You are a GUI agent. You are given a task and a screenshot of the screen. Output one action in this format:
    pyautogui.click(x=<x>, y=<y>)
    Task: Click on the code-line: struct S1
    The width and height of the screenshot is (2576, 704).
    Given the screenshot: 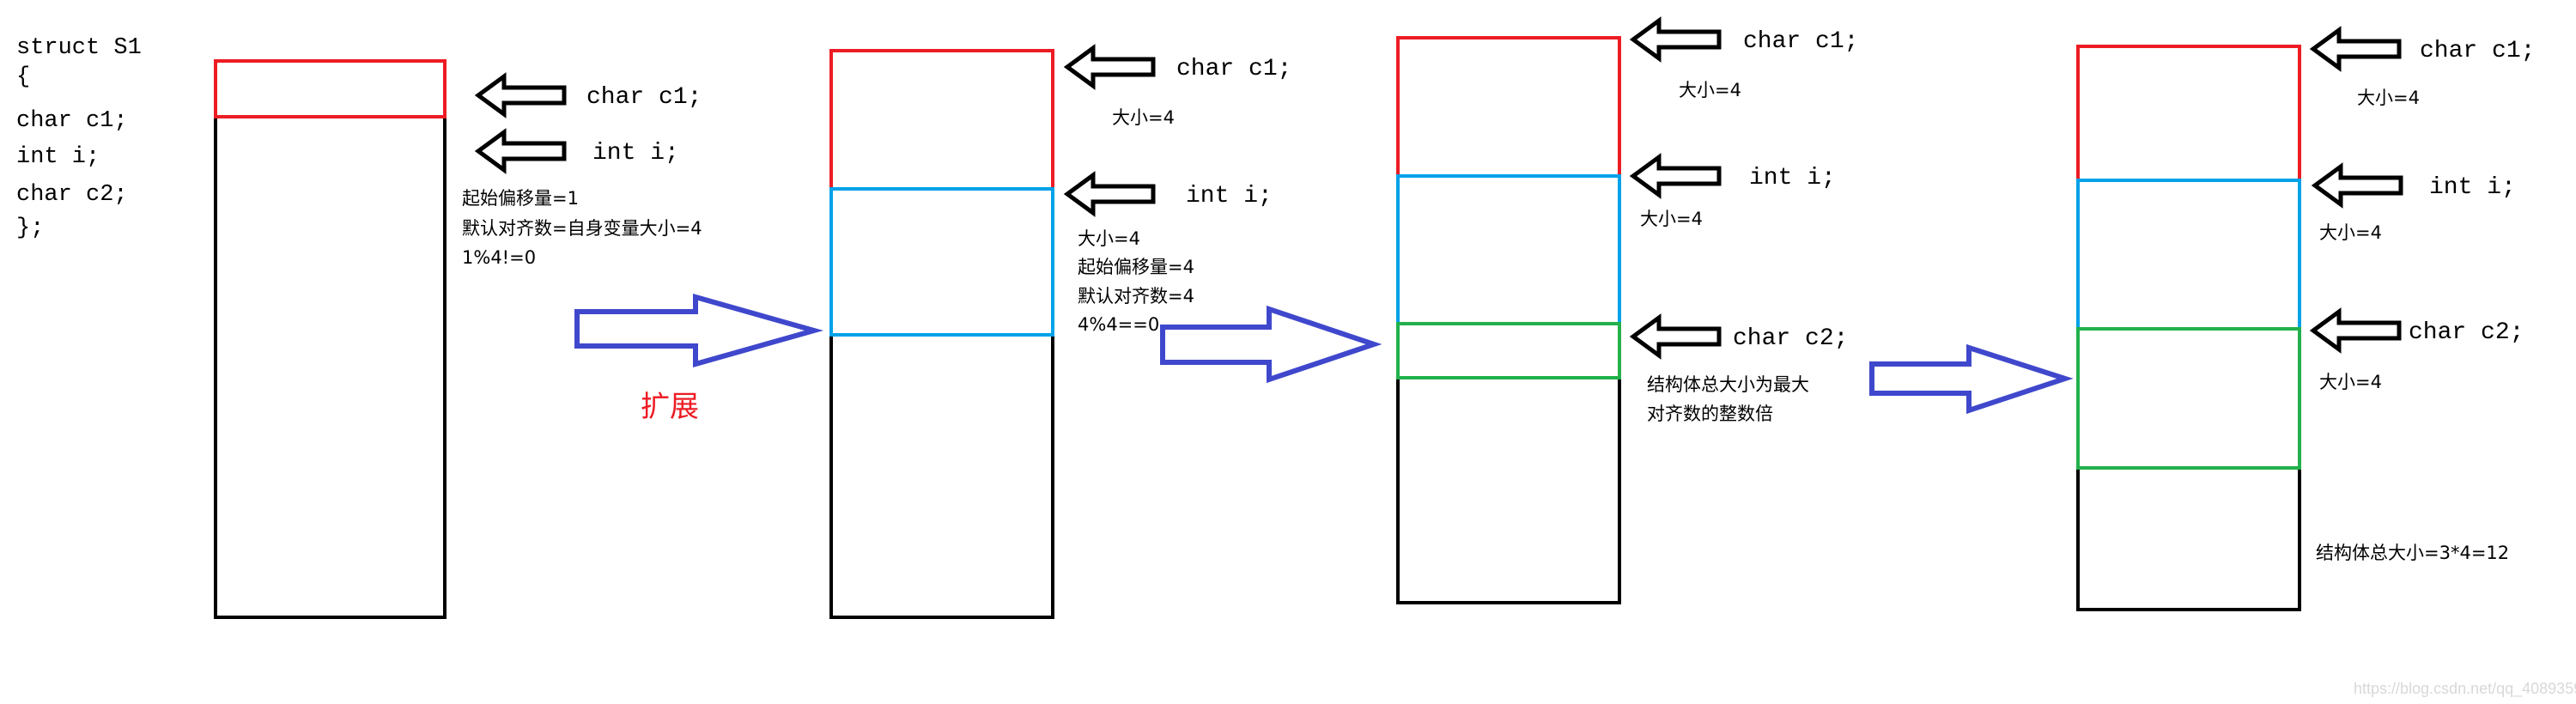 What is the action you would take?
    pyautogui.click(x=79, y=48)
    